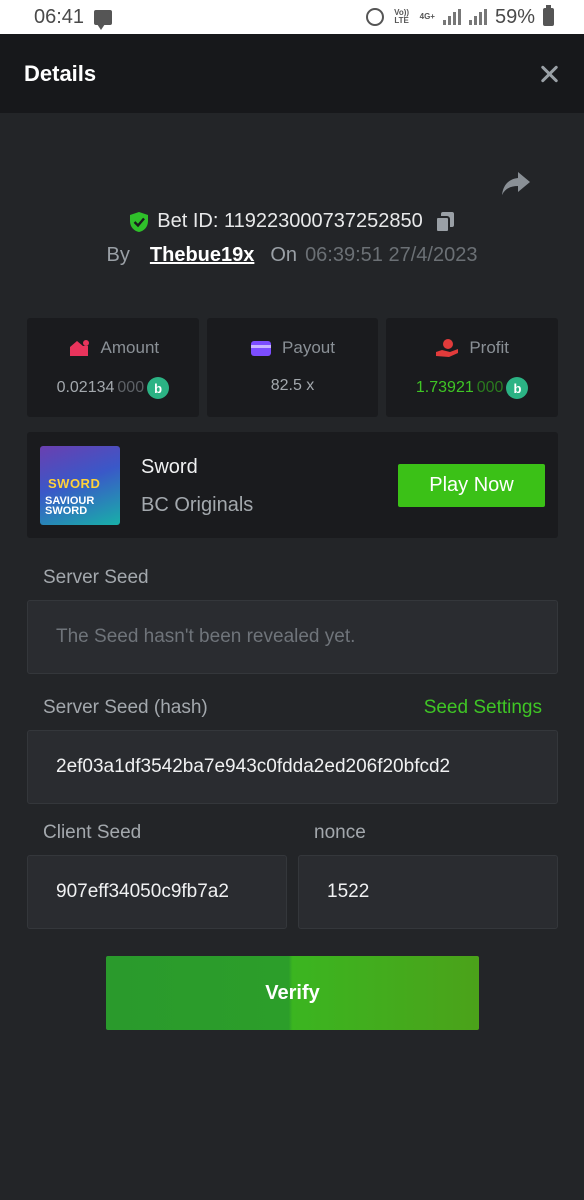  I want to click on play-now-button: Play Now, so click(471, 485).